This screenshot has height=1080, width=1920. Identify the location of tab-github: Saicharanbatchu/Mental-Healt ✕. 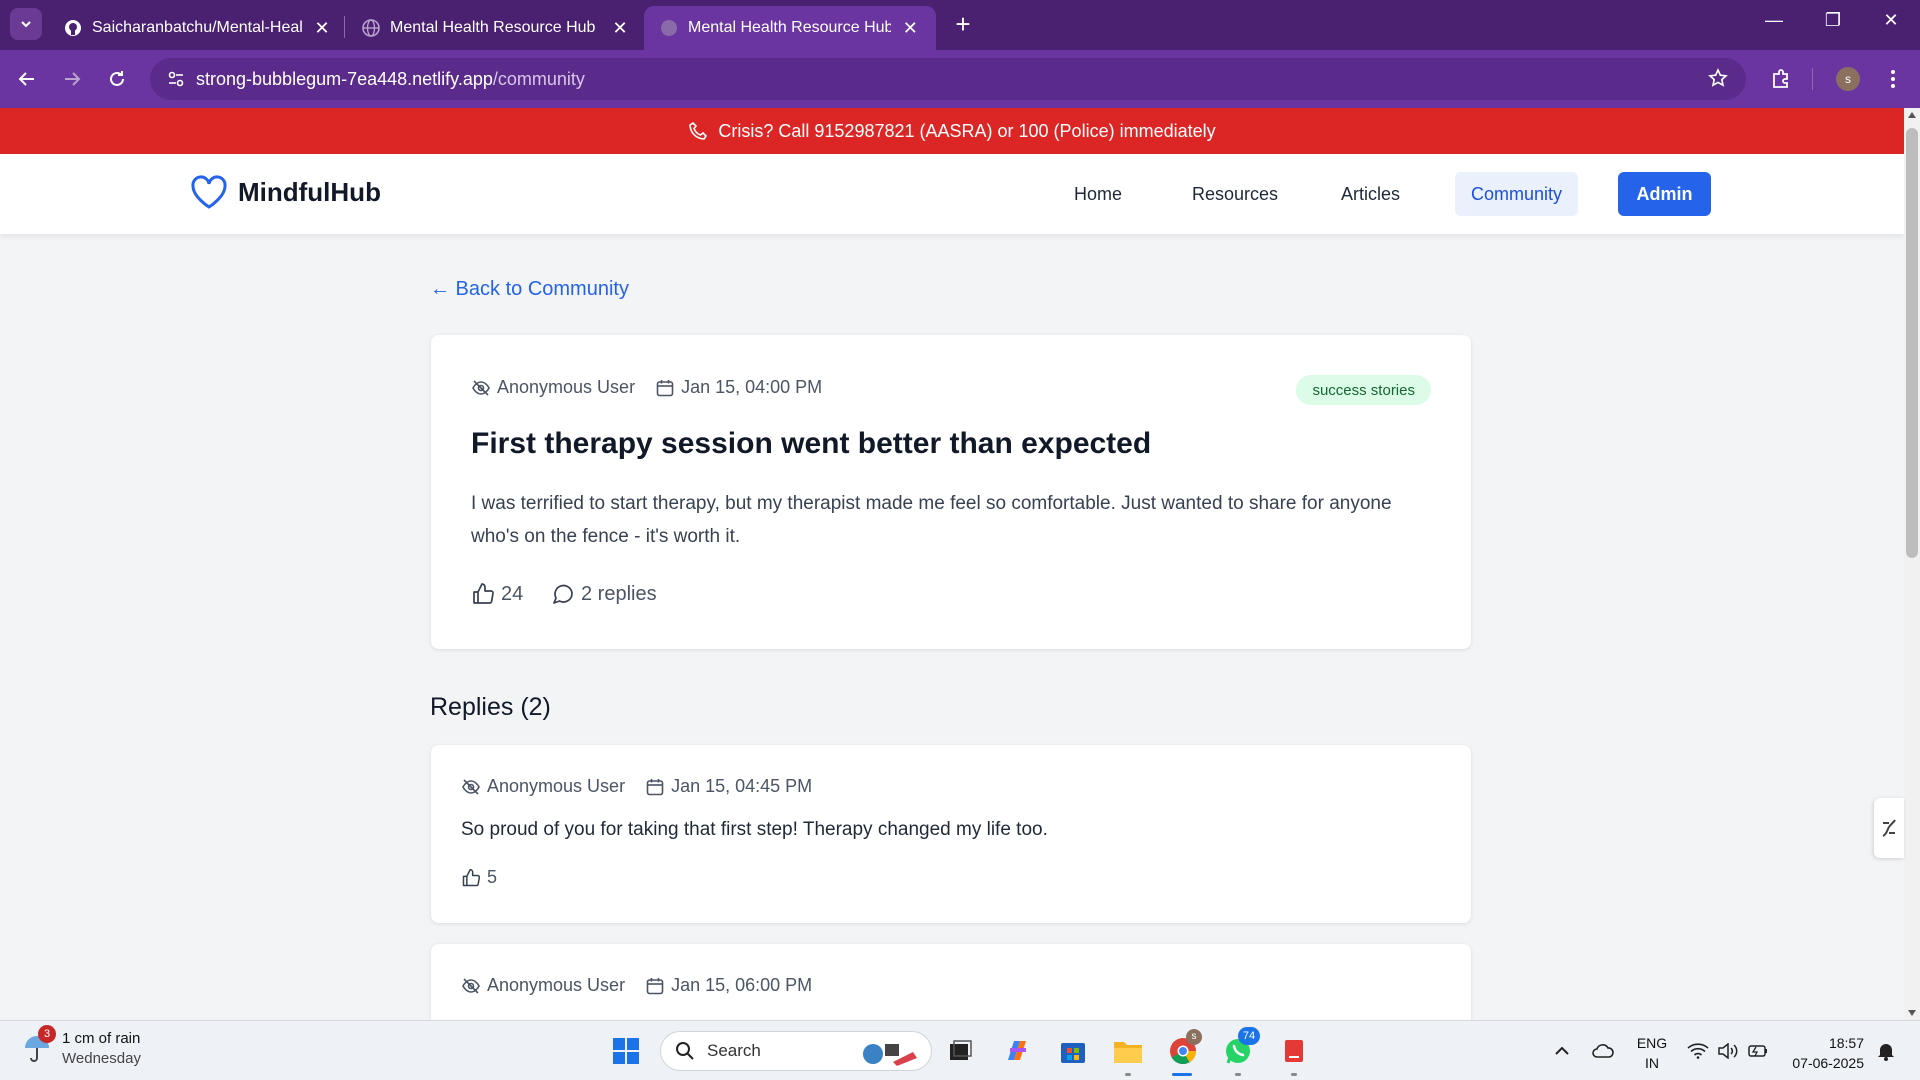
(198, 28).